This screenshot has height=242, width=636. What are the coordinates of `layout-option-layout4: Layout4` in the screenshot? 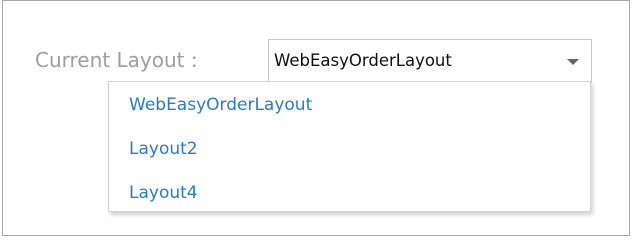 It's located at (163, 193).